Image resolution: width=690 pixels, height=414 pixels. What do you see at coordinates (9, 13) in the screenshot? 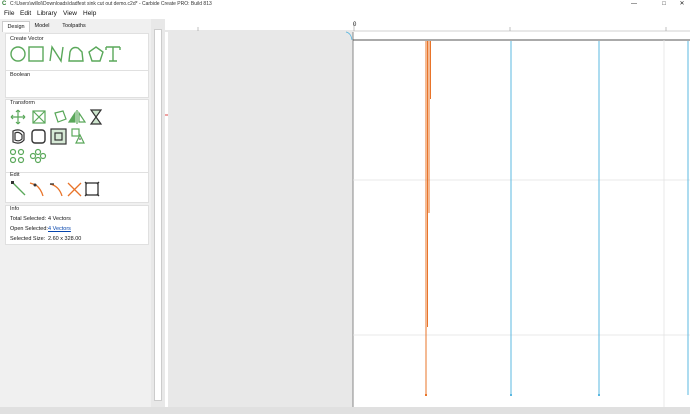
I see `menu-file: File` at bounding box center [9, 13].